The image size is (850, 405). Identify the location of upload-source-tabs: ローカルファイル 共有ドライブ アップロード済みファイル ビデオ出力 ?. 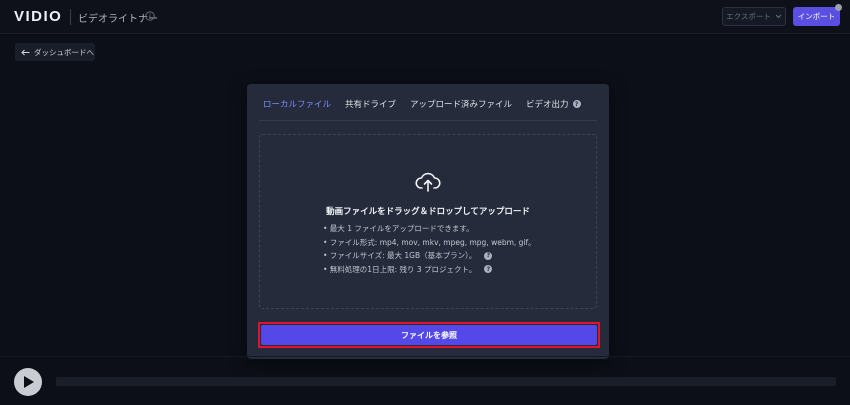
(422, 104).